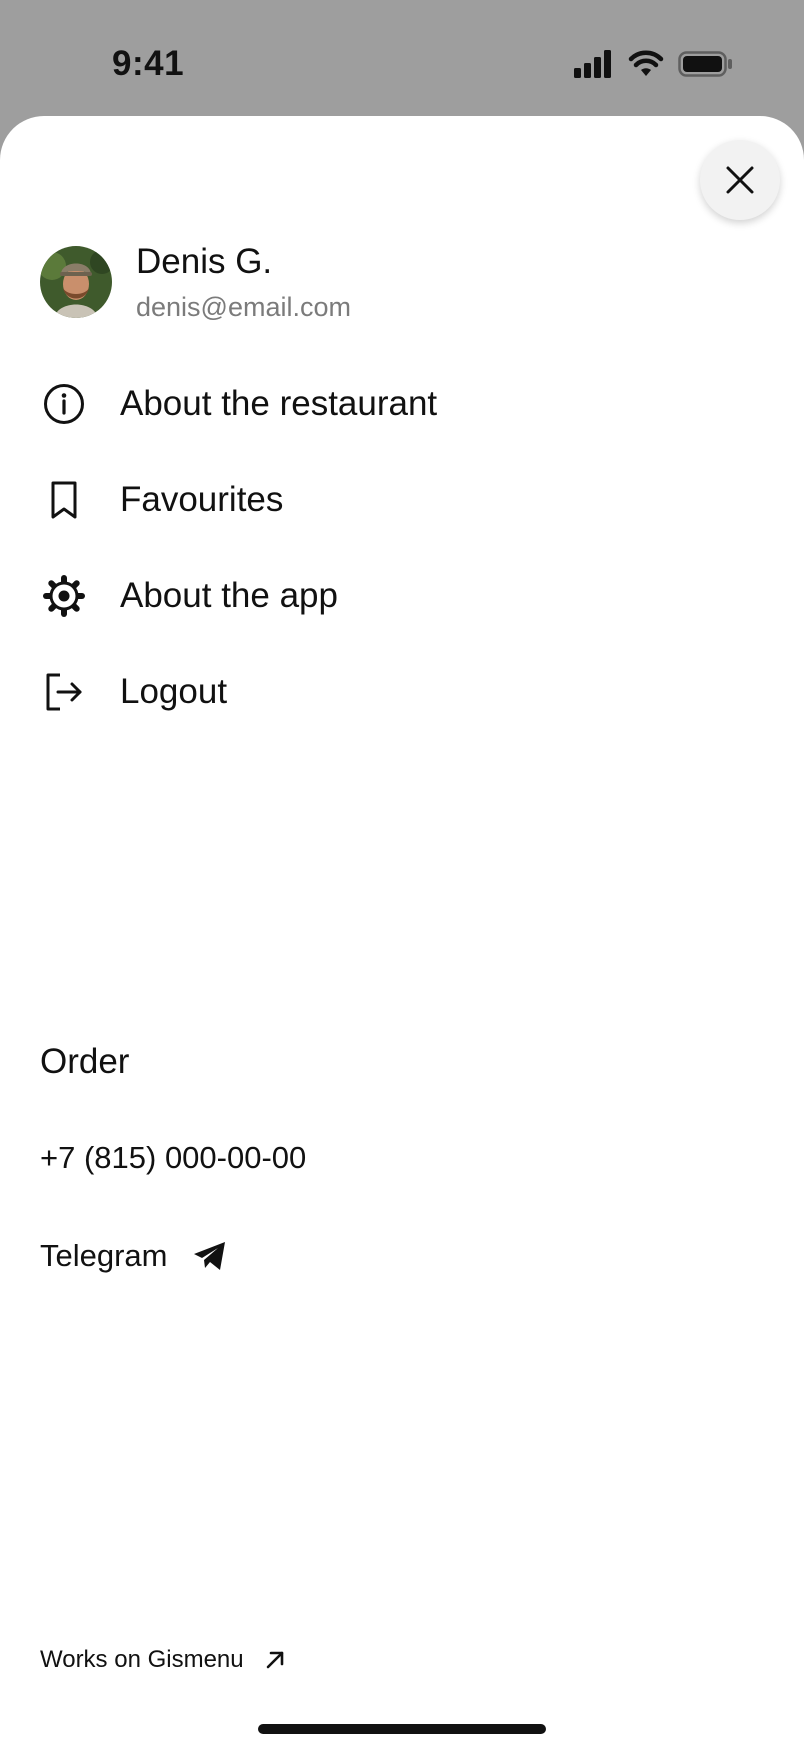 The height and width of the screenshot is (1748, 804). Describe the element at coordinates (274, 1660) in the screenshot. I see `external-link-icon` at that location.